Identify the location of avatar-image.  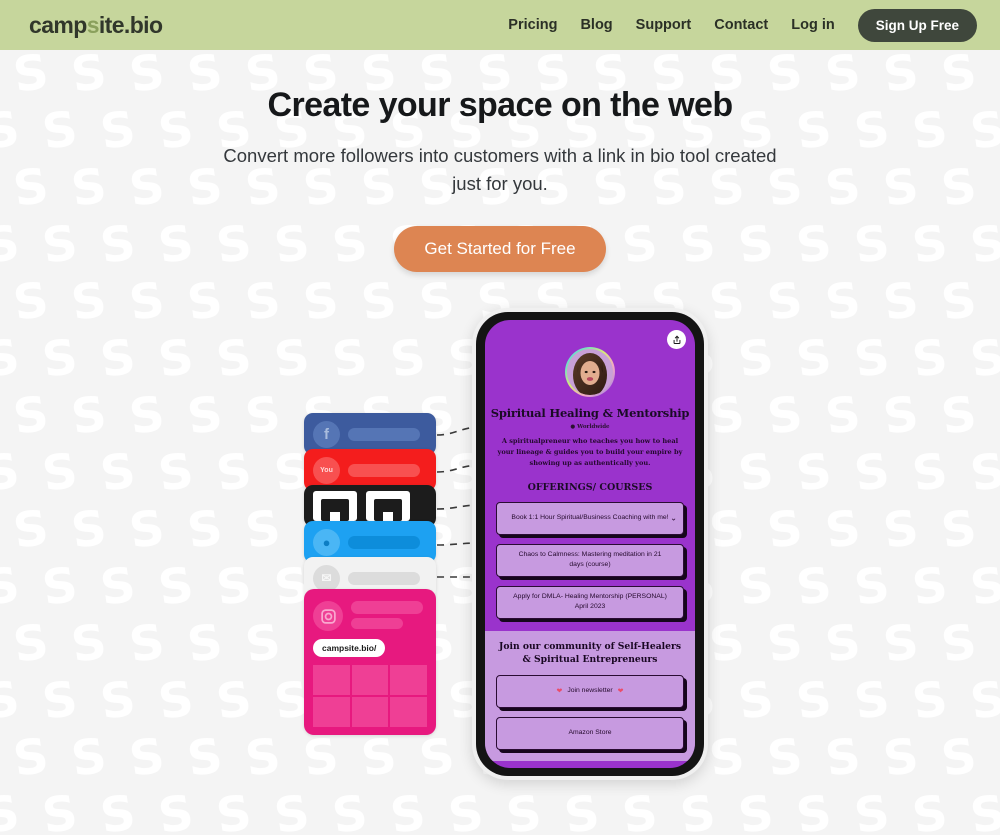
(590, 372).